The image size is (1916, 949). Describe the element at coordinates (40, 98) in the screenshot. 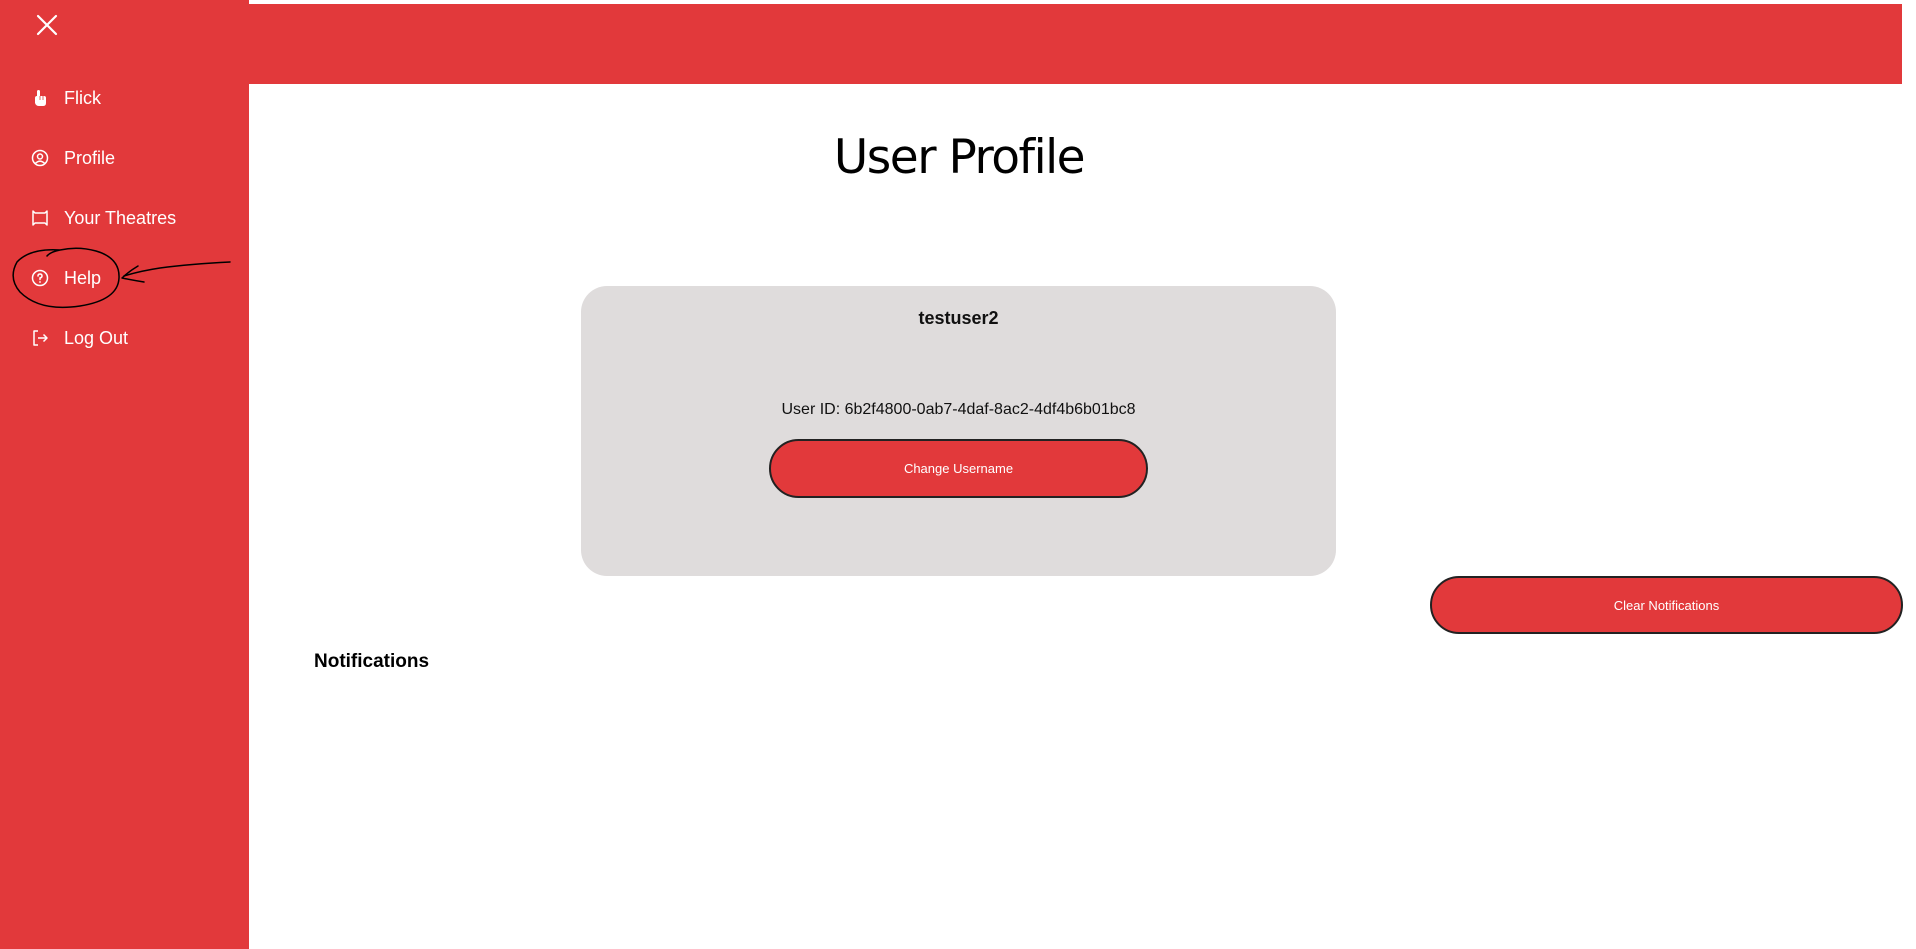

I see `pointing-hand-icon` at that location.